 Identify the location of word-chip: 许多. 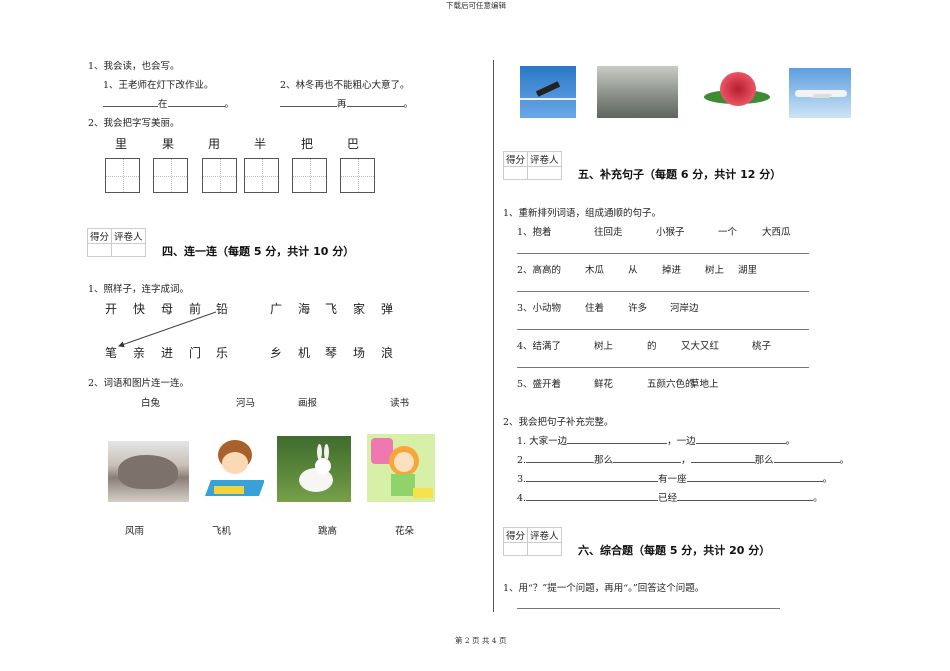
(638, 308).